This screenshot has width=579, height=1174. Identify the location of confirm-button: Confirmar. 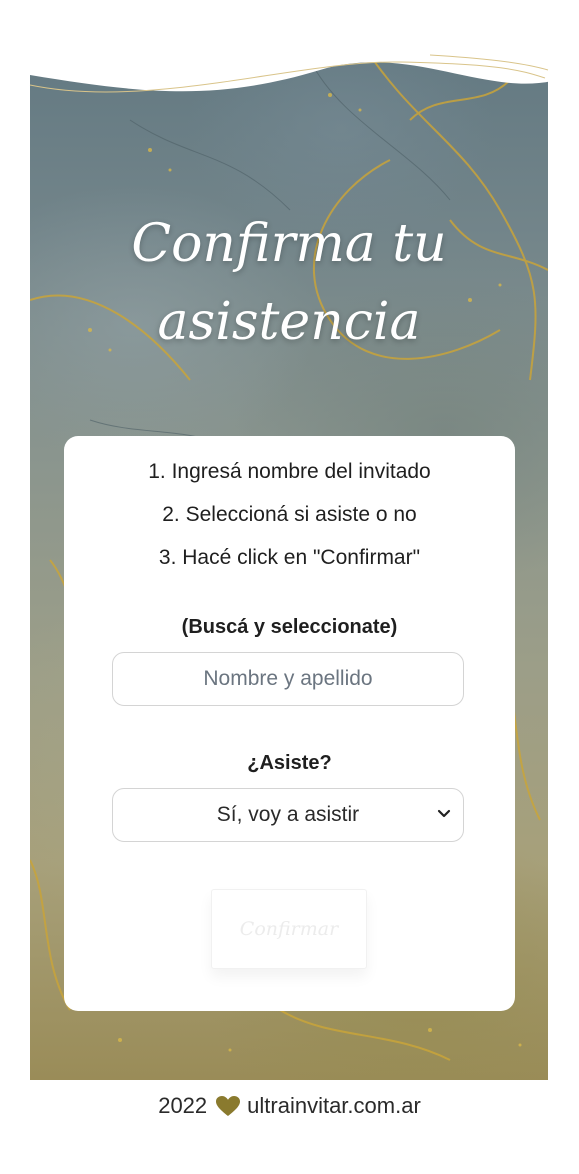
(289, 929).